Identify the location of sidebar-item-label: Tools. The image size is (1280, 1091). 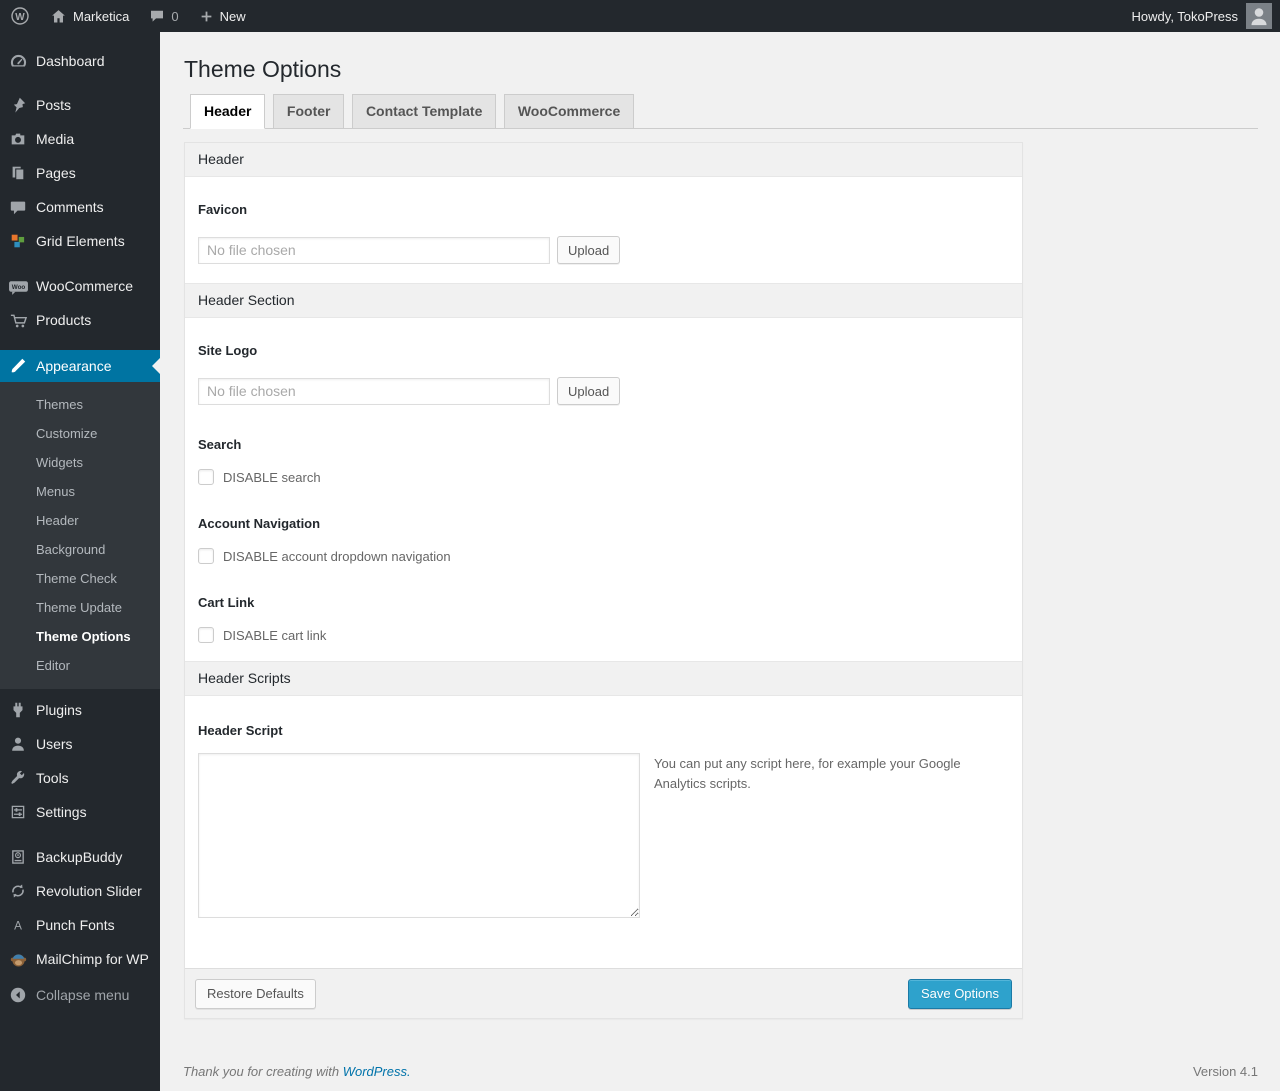
(52, 778).